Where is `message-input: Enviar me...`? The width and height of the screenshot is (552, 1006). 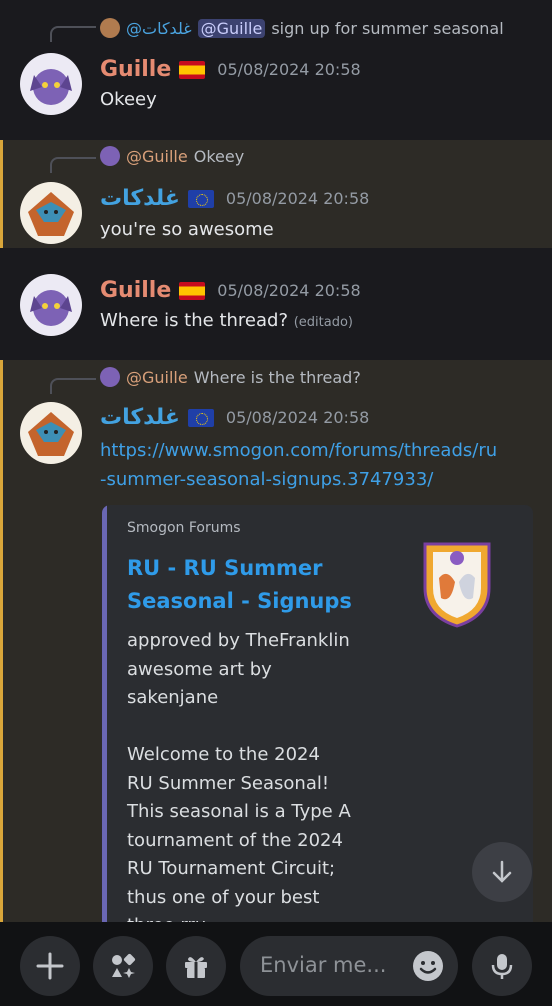 message-input: Enviar me... is located at coordinates (349, 966).